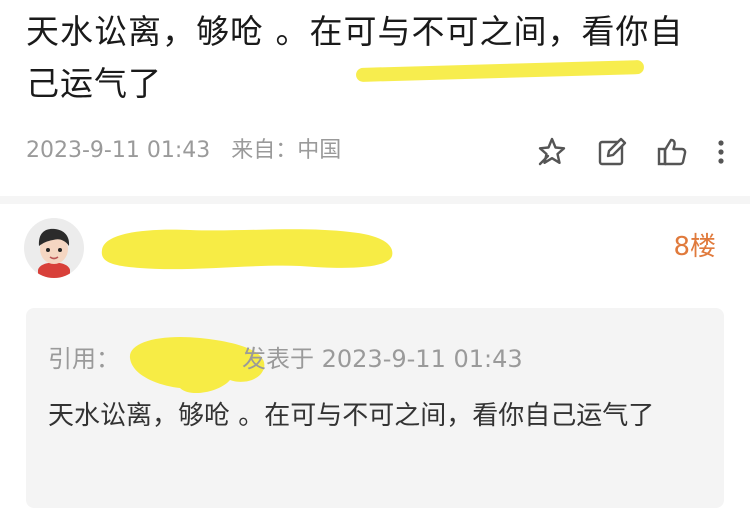 This screenshot has height=508, width=750. What do you see at coordinates (694, 247) in the screenshot?
I see `floor-number: 8楼` at bounding box center [694, 247].